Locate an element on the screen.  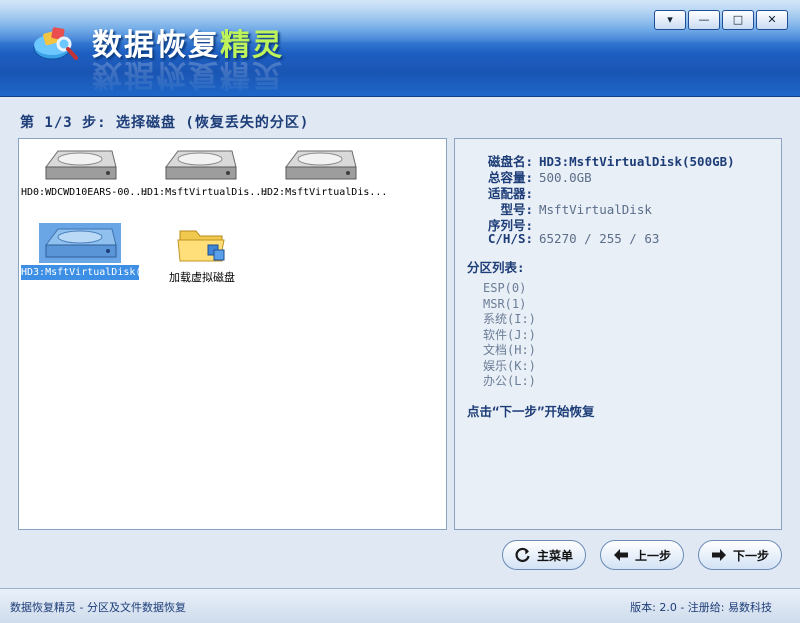
main-menu-button: 主菜单 is located at coordinates (544, 555).